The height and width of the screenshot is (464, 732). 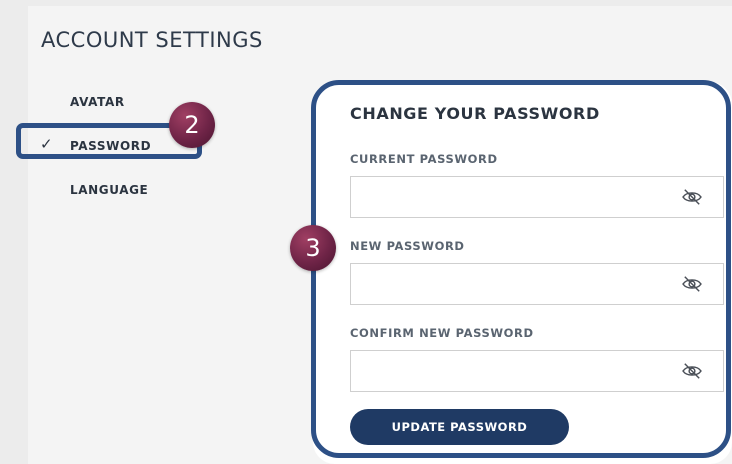 I want to click on sidebar-item-avatar: AVATAR, so click(x=97, y=102).